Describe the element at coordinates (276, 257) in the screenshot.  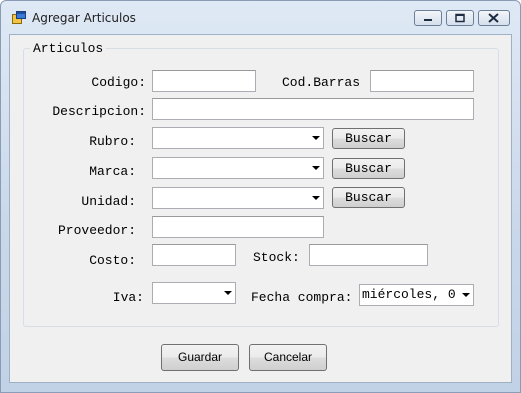
I see `stock-label: Stock:` at that location.